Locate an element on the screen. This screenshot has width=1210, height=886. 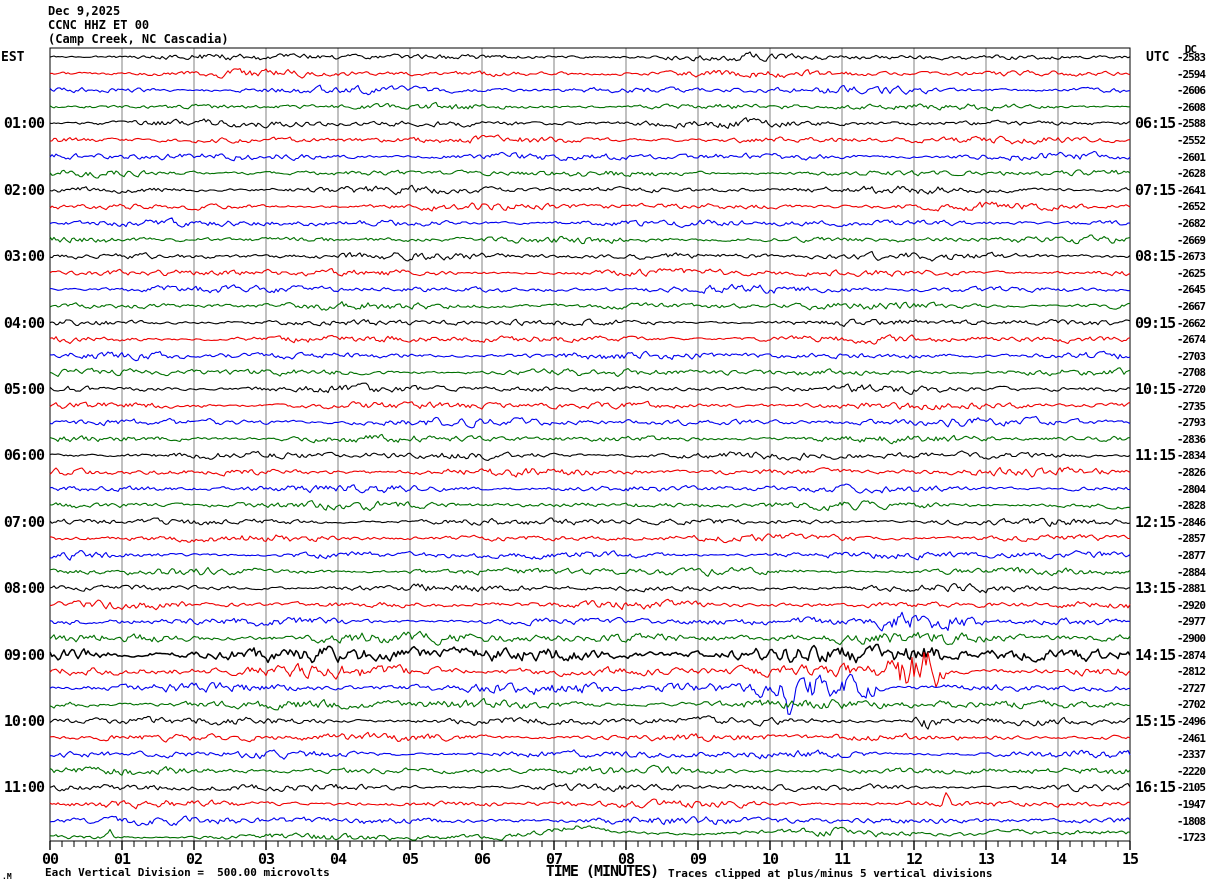
utc-hour-label: 16:15 is located at coordinates (1155, 787).